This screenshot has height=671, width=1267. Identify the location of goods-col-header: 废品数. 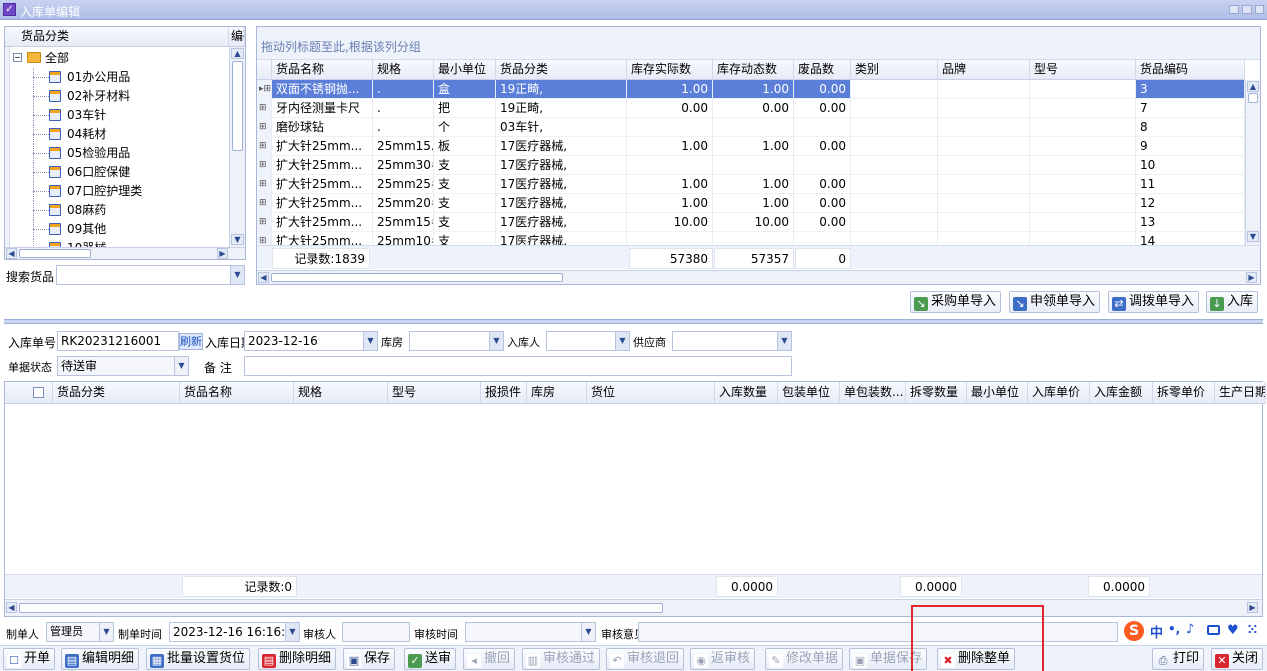
(822, 70).